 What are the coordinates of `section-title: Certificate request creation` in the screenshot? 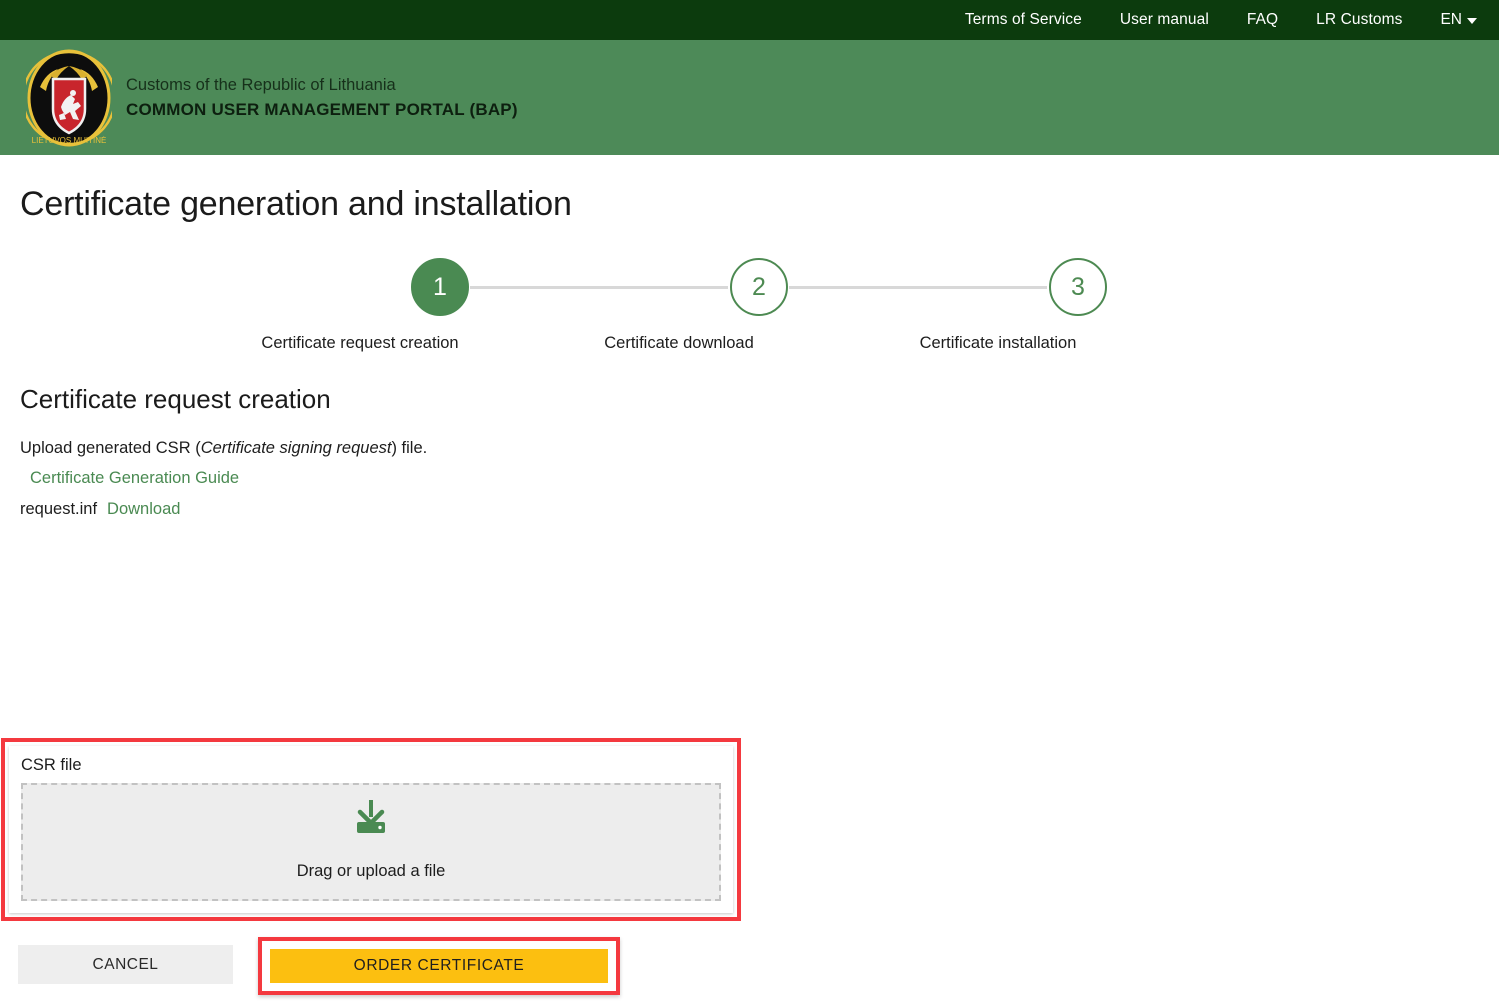 It's located at (175, 399).